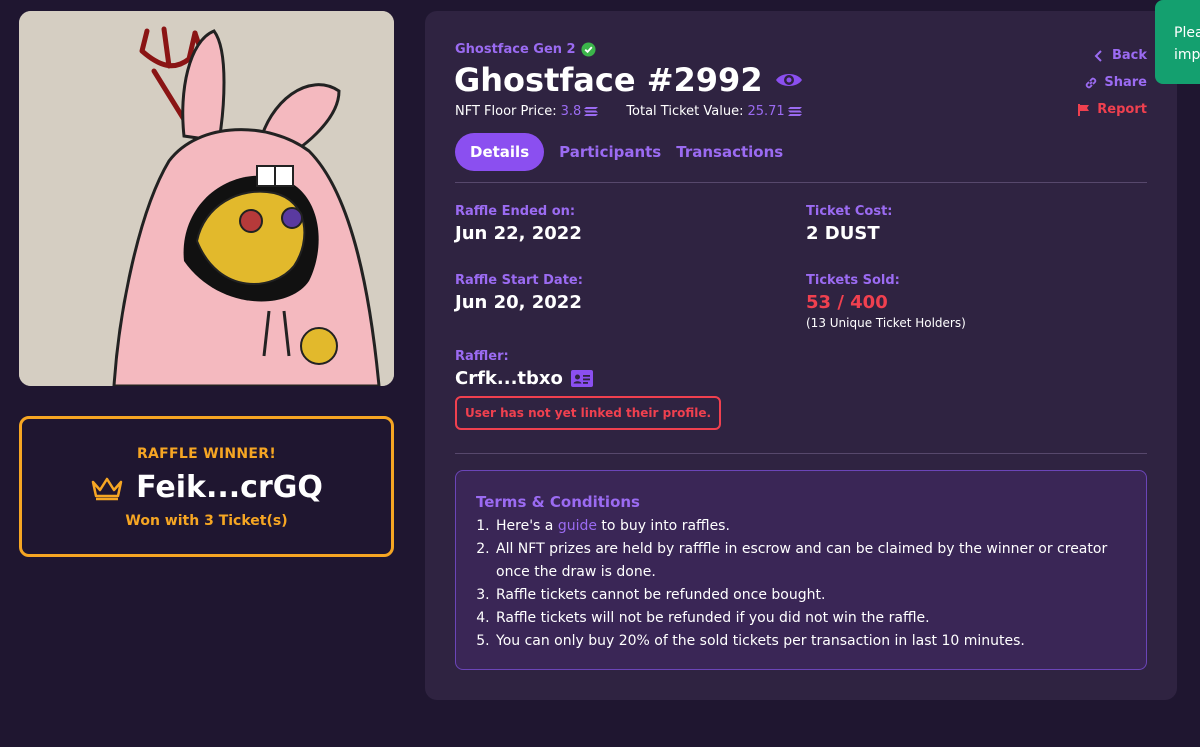 The image size is (1200, 747). What do you see at coordinates (229, 487) in the screenshot?
I see `winner-address: Feik...crGQ` at bounding box center [229, 487].